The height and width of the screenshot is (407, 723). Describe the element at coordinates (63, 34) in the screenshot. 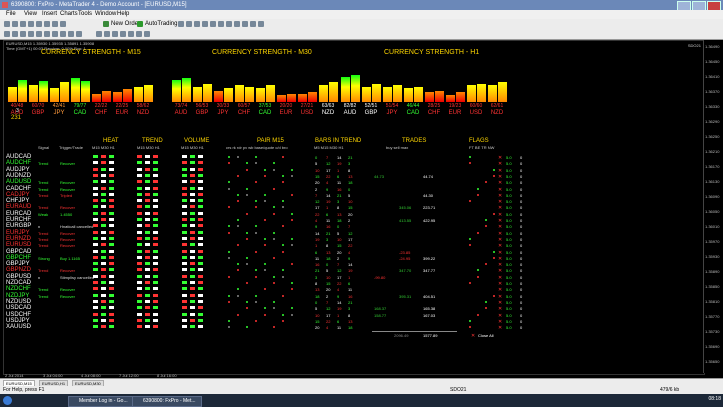

I see `text-icon` at that location.